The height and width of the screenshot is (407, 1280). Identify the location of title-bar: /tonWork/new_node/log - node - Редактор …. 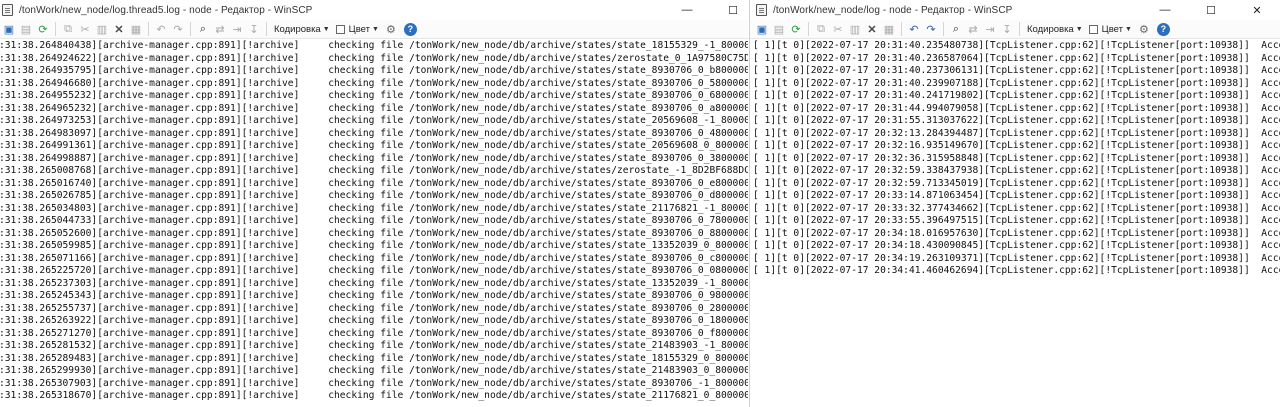
(1015, 10).